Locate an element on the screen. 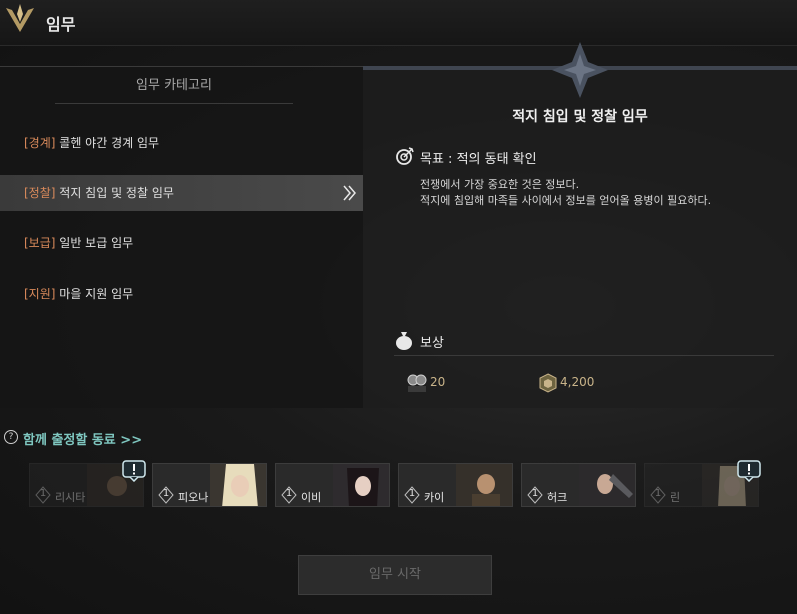 The width and height of the screenshot is (797, 614). reward-ap-value: 20 is located at coordinates (438, 382).